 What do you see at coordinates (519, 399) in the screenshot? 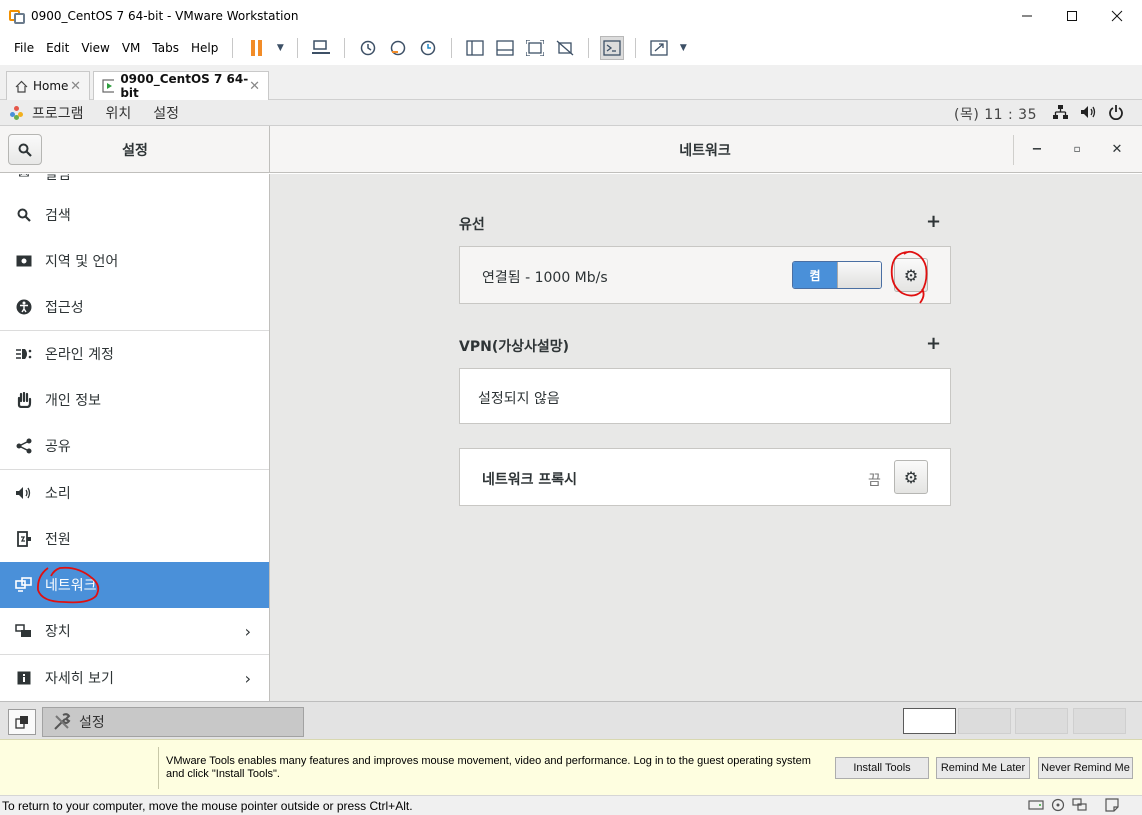
I see `vpn-status: 설정되지 않음` at bounding box center [519, 399].